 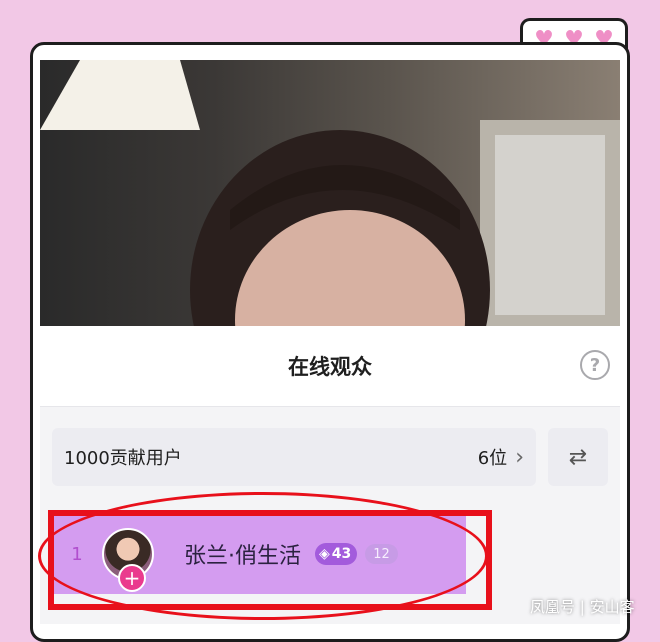 What do you see at coordinates (582, 607) in the screenshot?
I see `watermark: 凤凰号 | 安山客` at bounding box center [582, 607].